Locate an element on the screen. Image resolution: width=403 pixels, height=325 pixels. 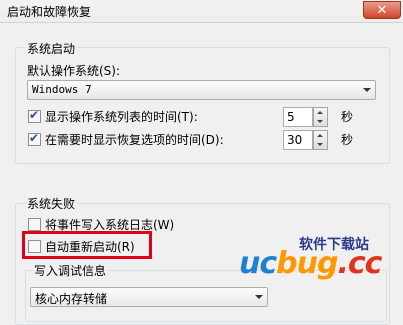
show-os-list-time-value: 5 is located at coordinates (291, 117).